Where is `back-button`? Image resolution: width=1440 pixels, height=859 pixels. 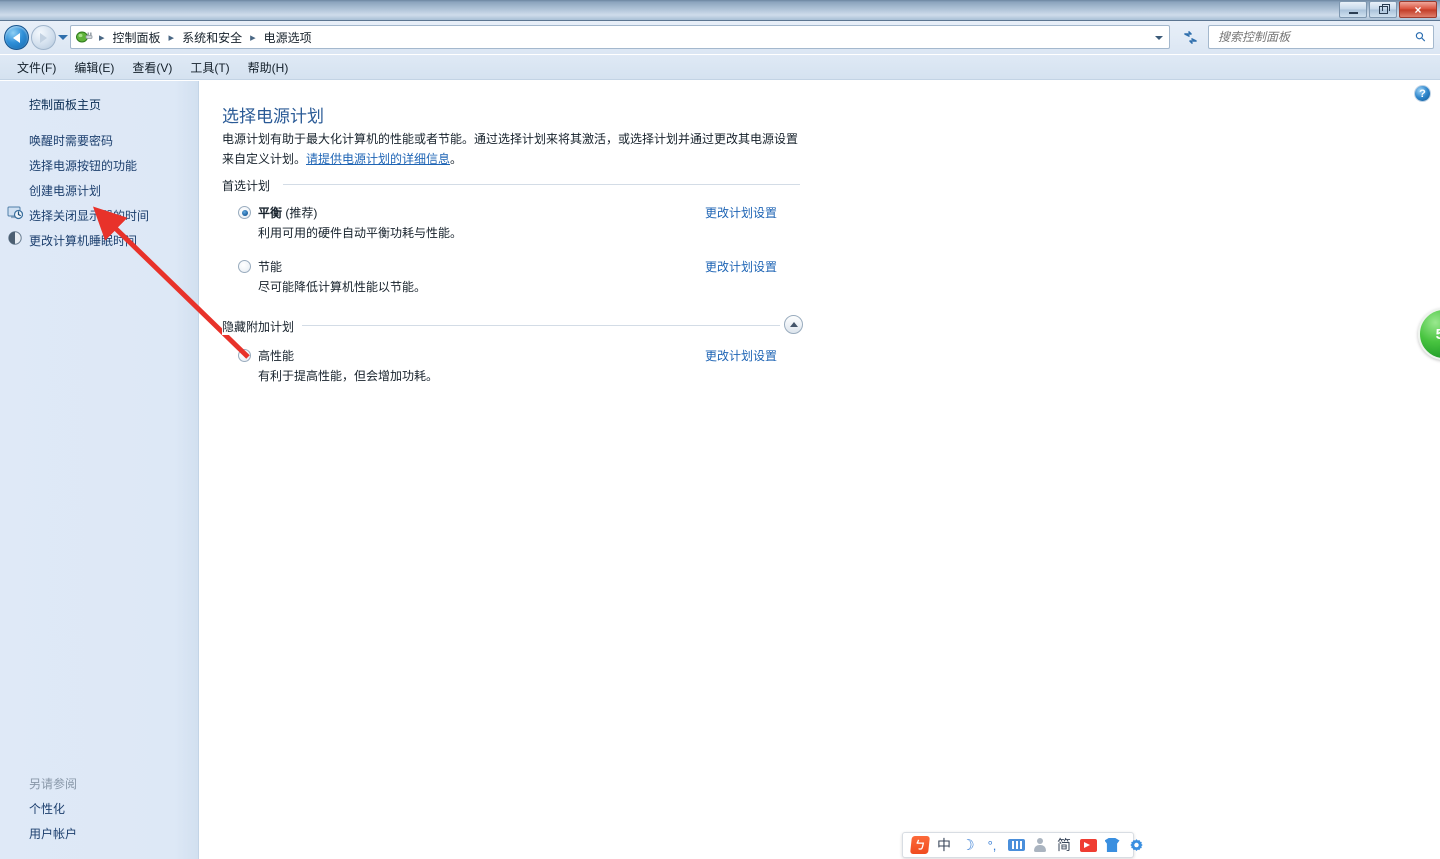 back-button is located at coordinates (16, 37).